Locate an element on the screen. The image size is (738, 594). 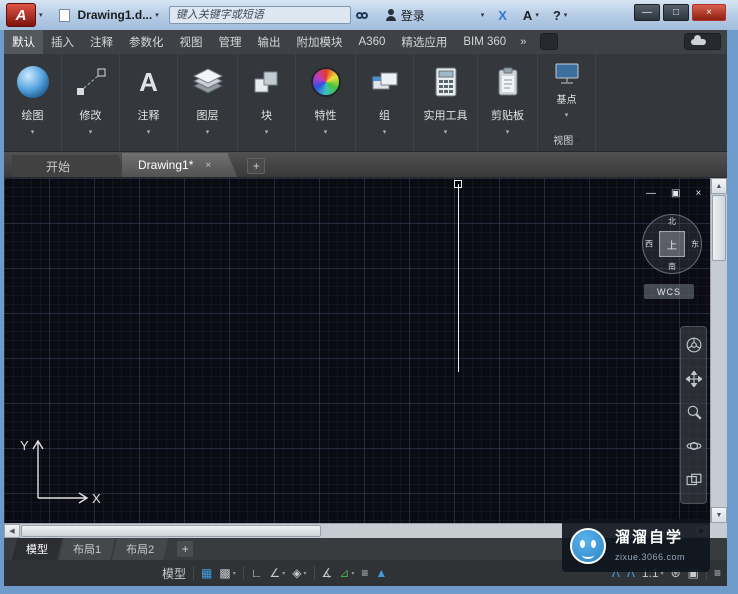
panel-properties-label: 特性 is located at coordinates (326, 115).